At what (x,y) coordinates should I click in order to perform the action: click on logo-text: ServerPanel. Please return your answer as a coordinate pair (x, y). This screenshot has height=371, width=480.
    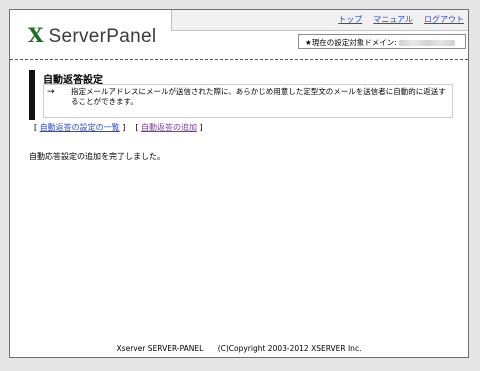
    Looking at the image, I should click on (102, 36).